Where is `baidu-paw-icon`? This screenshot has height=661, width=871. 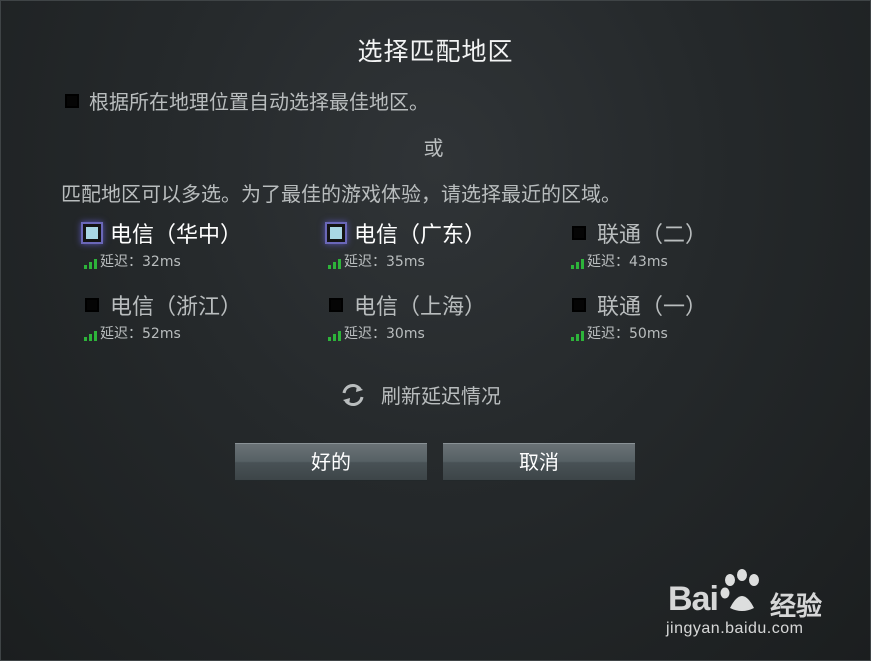 baidu-paw-icon is located at coordinates (739, 590).